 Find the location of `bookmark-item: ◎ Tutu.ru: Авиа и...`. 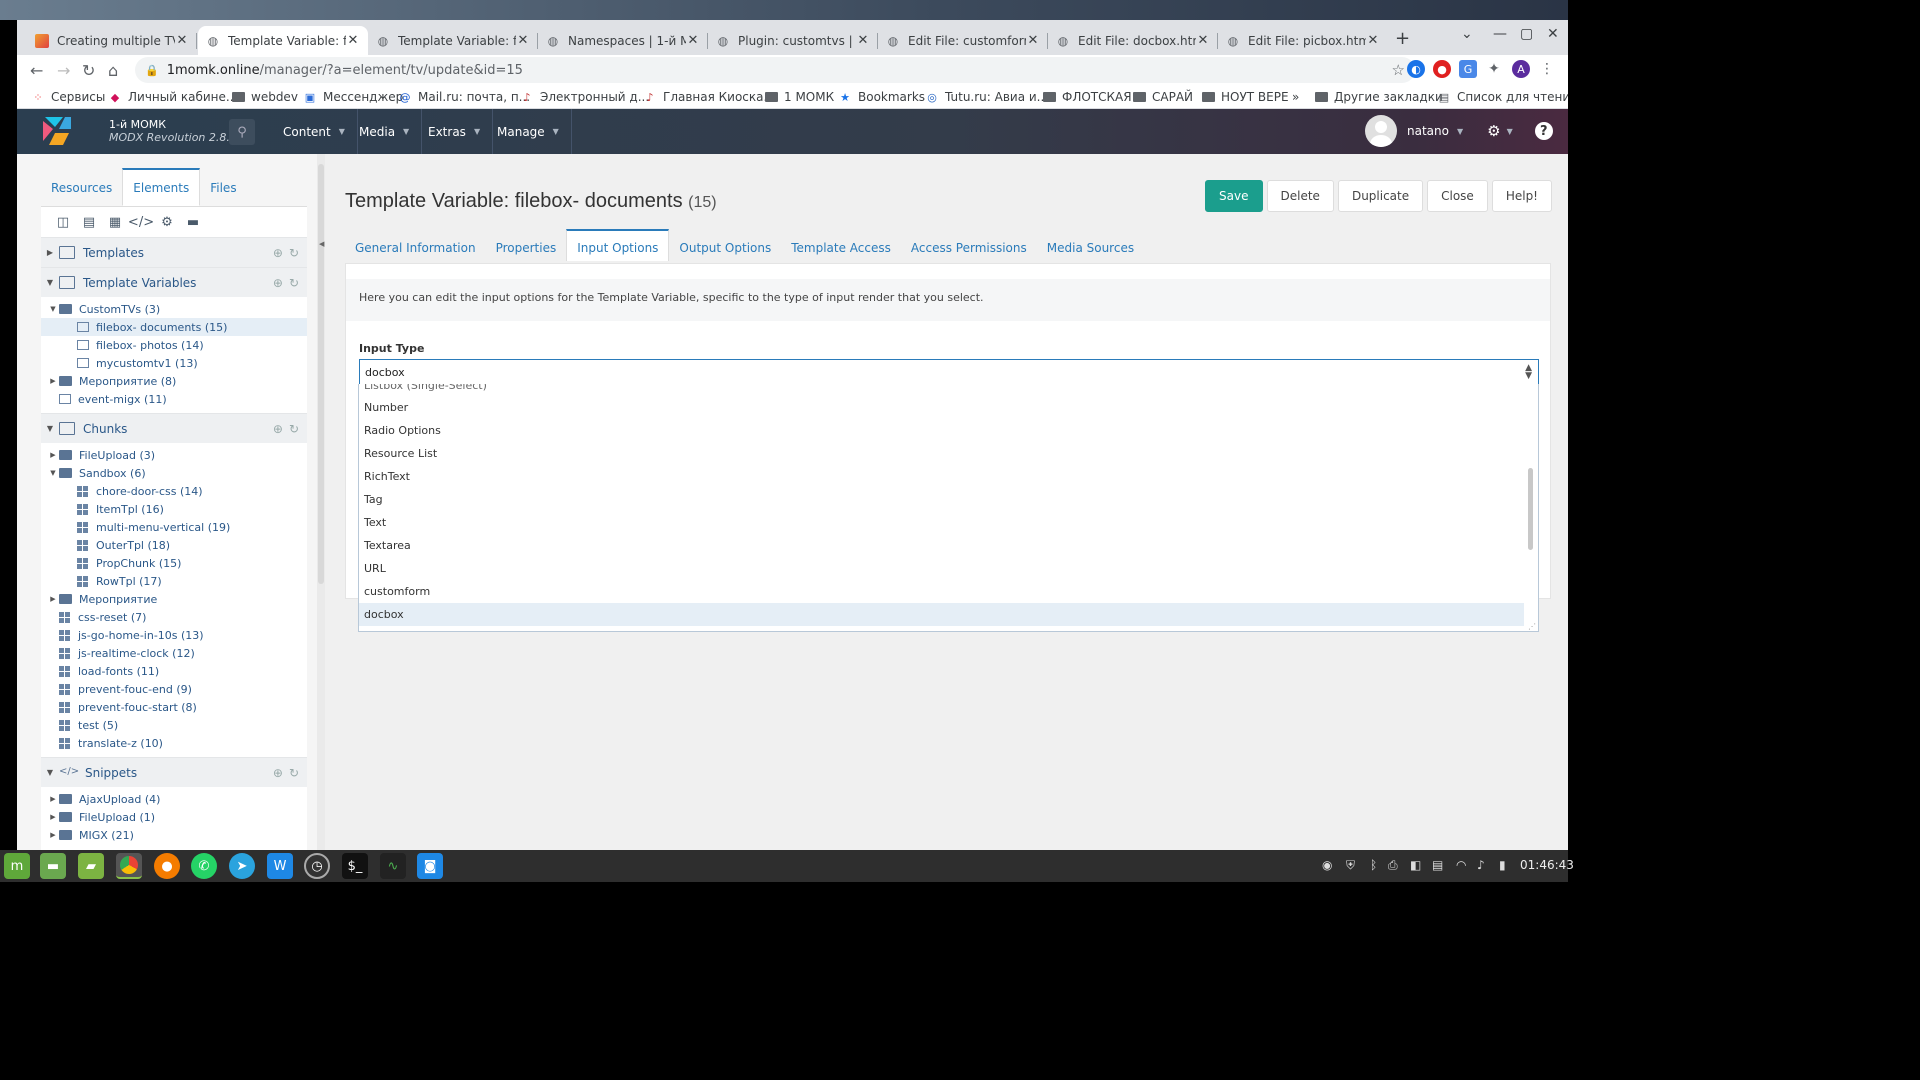

bookmark-item: ◎ Tutu.ru: Авиа и... is located at coordinates (986, 97).